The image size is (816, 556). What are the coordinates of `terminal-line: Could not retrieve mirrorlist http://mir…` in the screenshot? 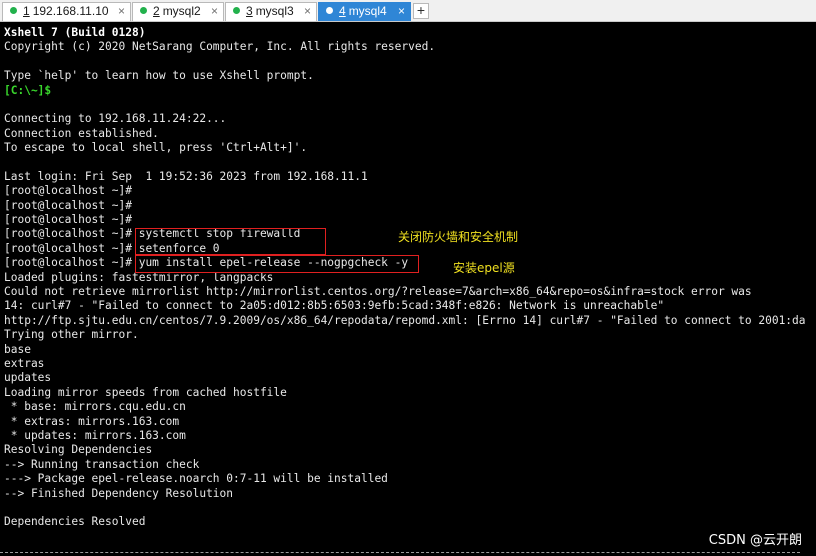 It's located at (378, 292).